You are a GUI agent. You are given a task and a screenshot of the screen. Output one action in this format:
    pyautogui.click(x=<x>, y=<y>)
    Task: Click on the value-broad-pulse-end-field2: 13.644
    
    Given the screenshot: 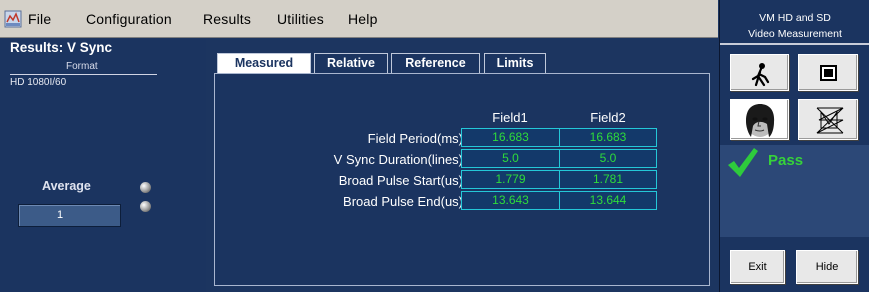 What is the action you would take?
    pyautogui.click(x=608, y=200)
    